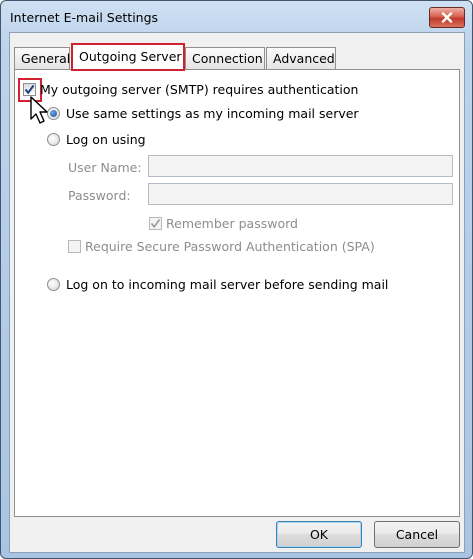 This screenshot has width=473, height=559. I want to click on ok-button: OK, so click(319, 534).